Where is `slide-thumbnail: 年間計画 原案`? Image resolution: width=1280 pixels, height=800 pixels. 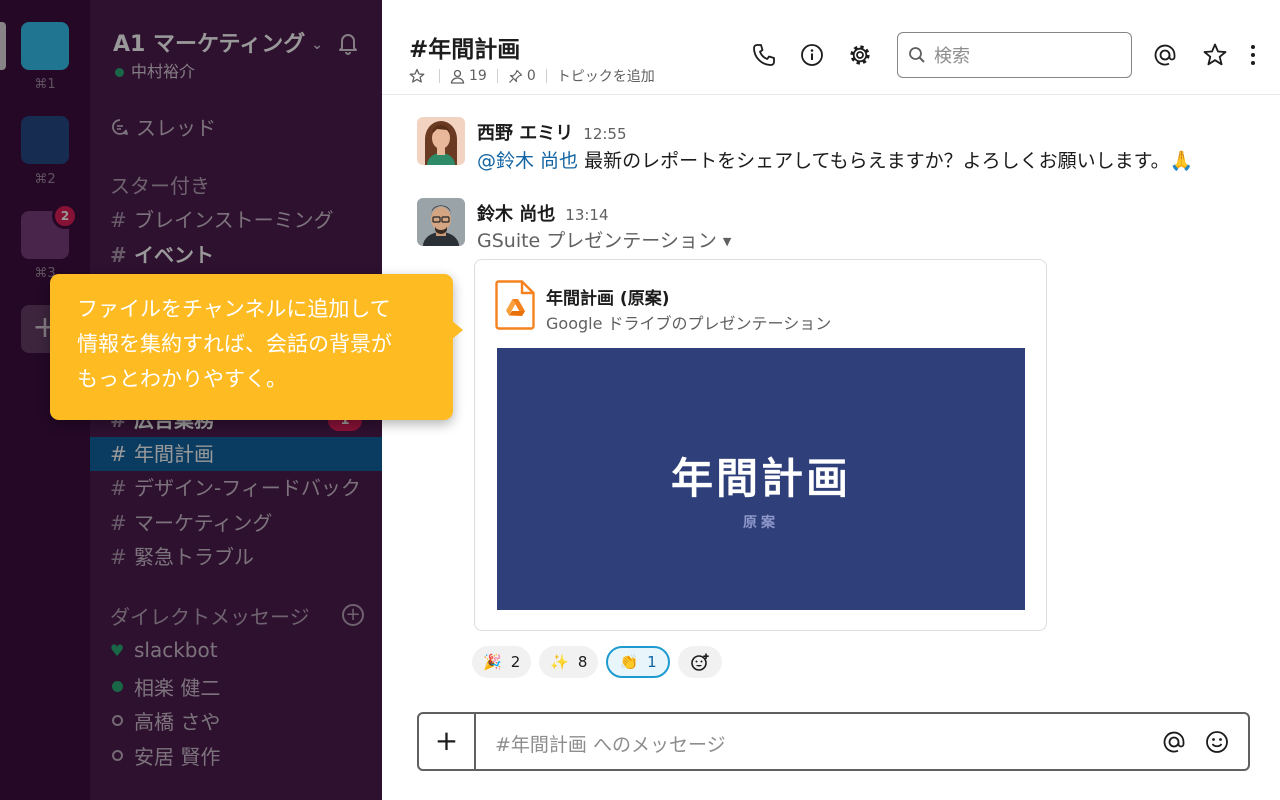
slide-thumbnail: 年間計画 原案 is located at coordinates (761, 479).